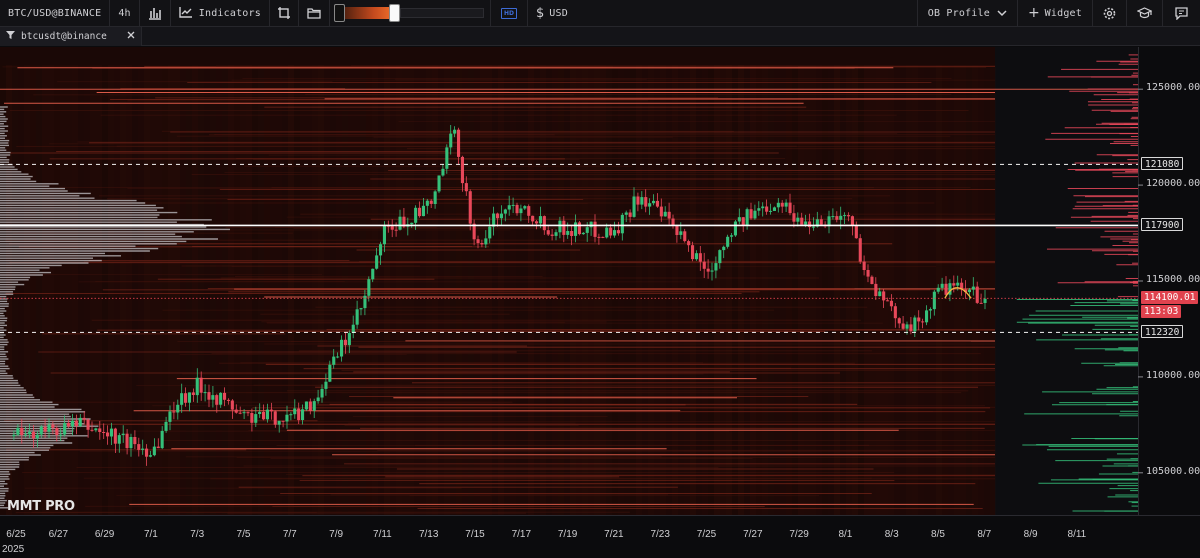 The height and width of the screenshot is (558, 1200). I want to click on open-layout-button, so click(314, 13).